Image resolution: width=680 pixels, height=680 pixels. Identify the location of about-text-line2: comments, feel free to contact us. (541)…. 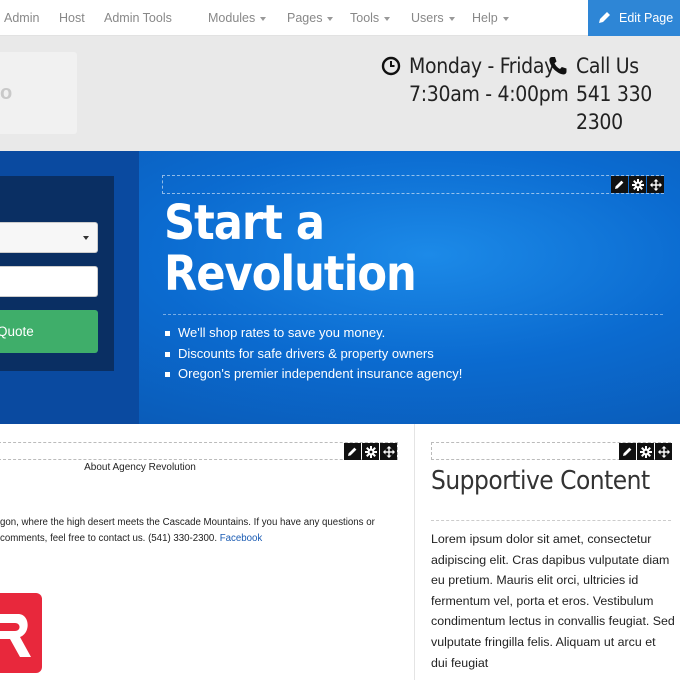
(109, 538).